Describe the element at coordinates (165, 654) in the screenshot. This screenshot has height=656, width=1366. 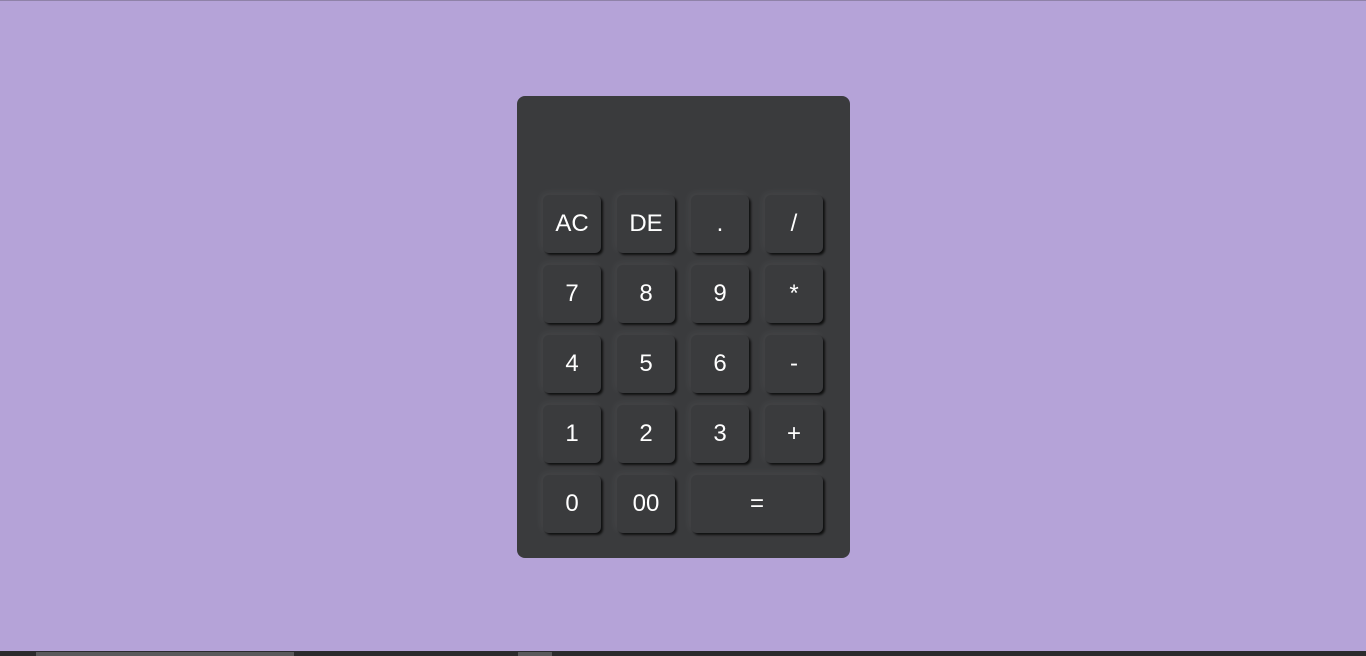
I see `scrollbar-thumb` at that location.